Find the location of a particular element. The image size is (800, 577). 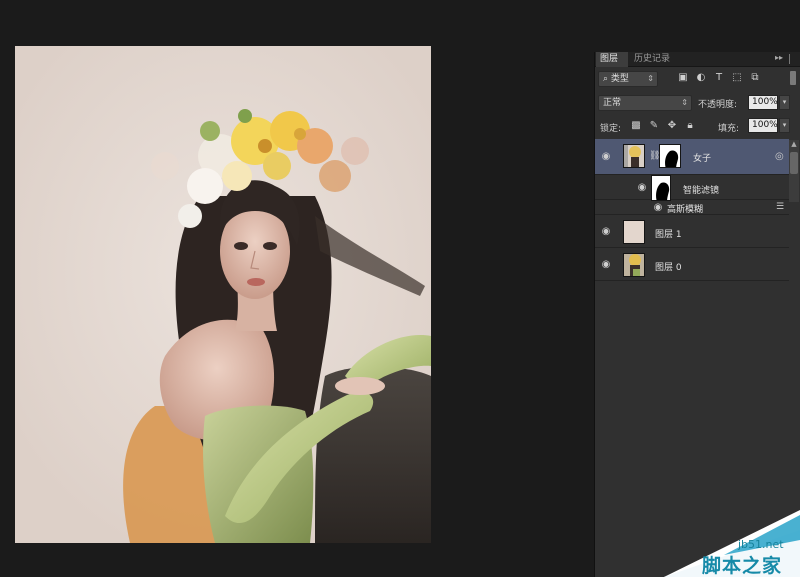

filter-options-icon: ☰ is located at coordinates (780, 207).